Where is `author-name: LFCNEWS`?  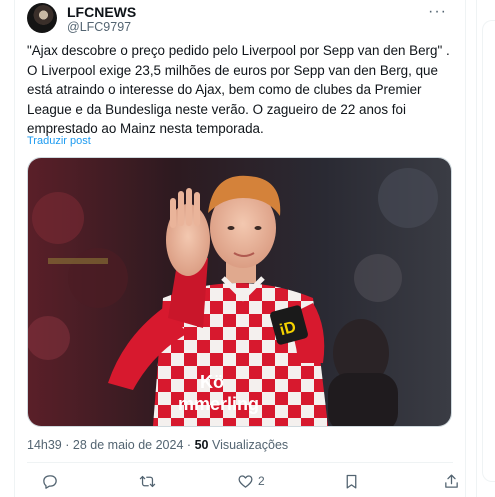 author-name: LFCNEWS is located at coordinates (101, 12).